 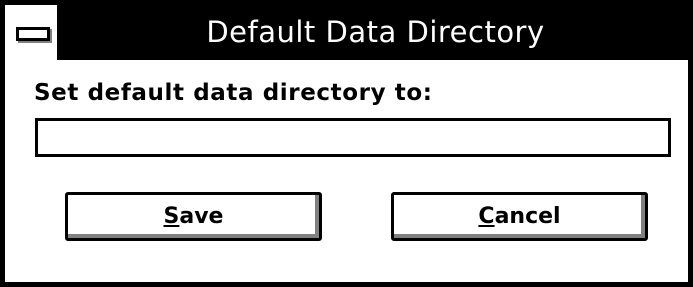 I want to click on save-button: Save, so click(x=193, y=216).